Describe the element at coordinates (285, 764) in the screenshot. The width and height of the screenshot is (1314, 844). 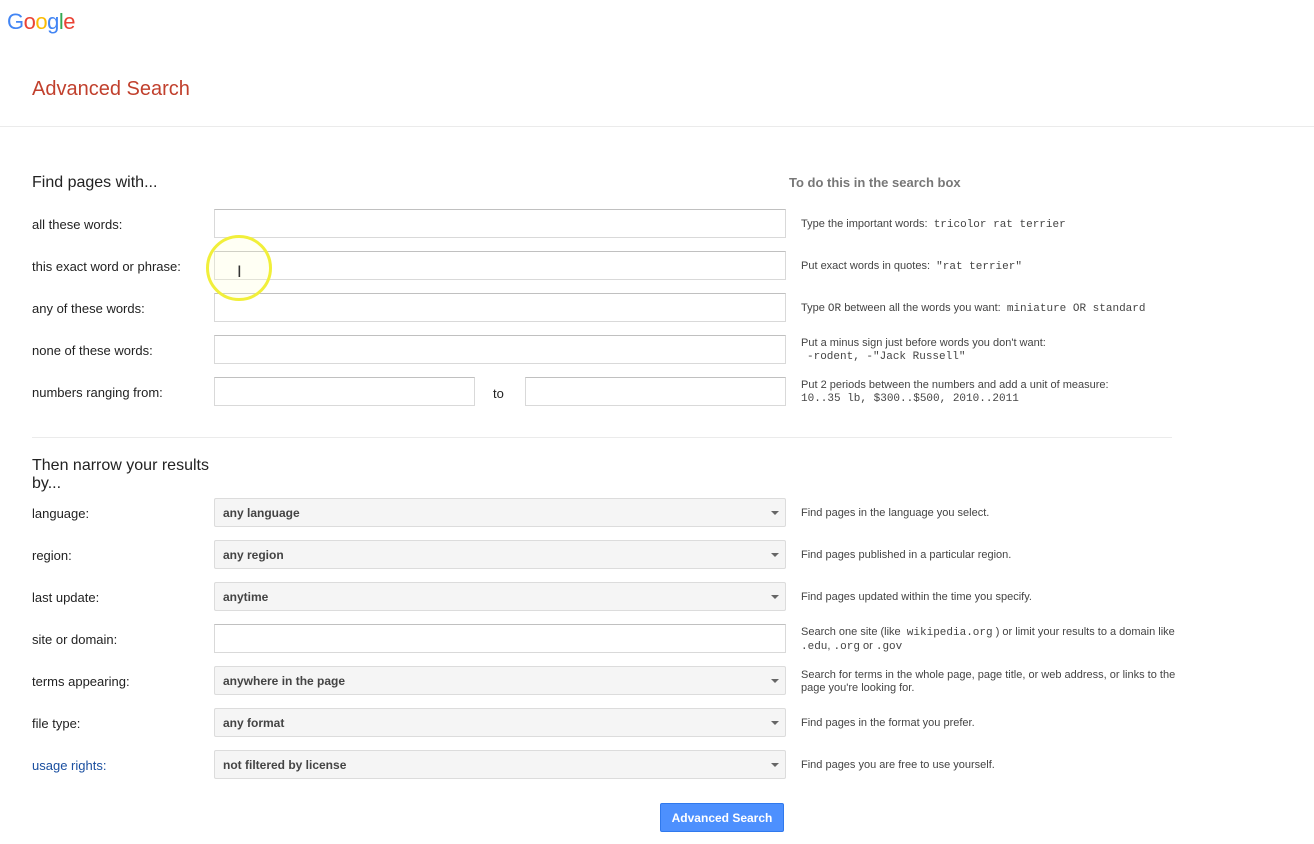
I see `select-value: not filtered by license` at that location.